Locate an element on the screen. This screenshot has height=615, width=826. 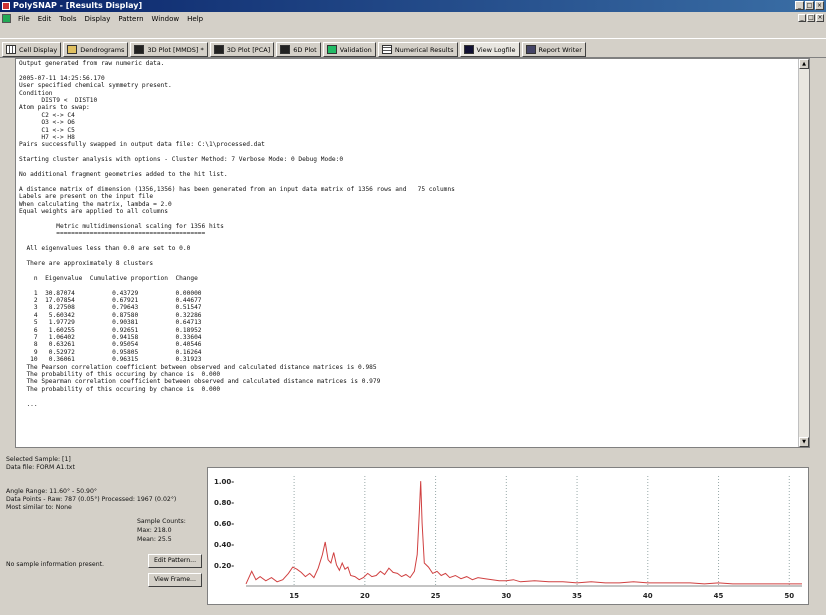
tab-label: Validation is located at coordinates (355, 49).